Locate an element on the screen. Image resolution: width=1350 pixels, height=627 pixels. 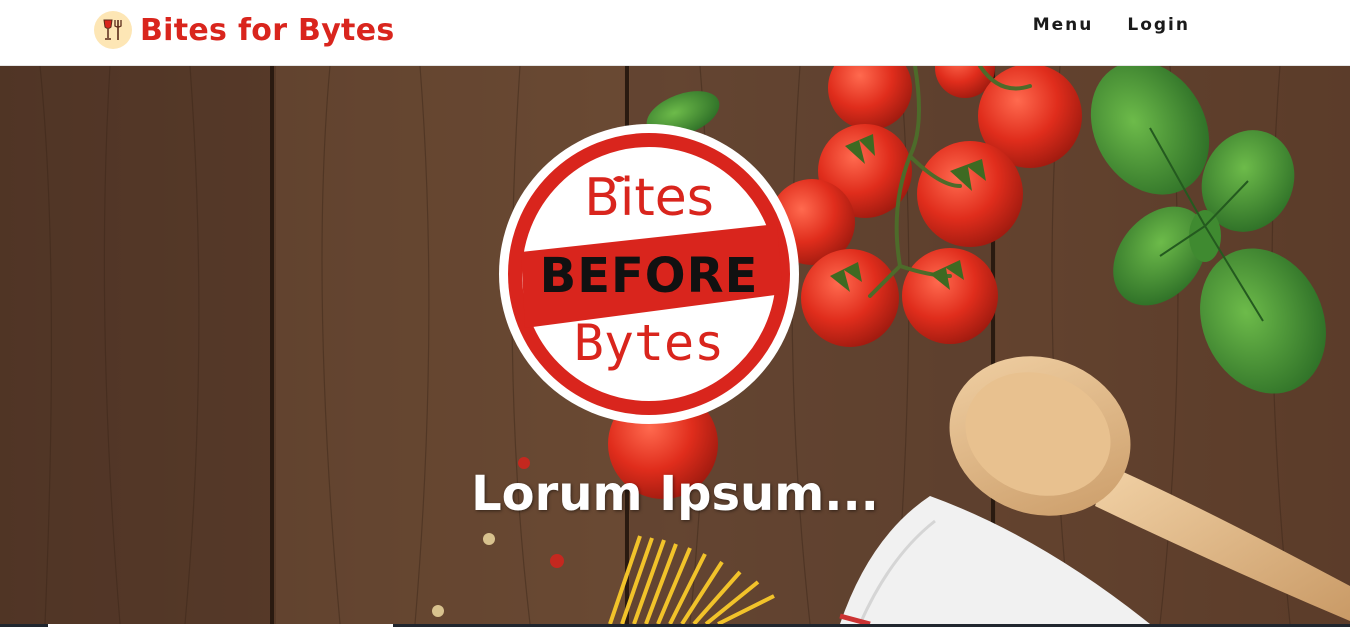
logo-word-before: BEFORE is located at coordinates (649, 276).